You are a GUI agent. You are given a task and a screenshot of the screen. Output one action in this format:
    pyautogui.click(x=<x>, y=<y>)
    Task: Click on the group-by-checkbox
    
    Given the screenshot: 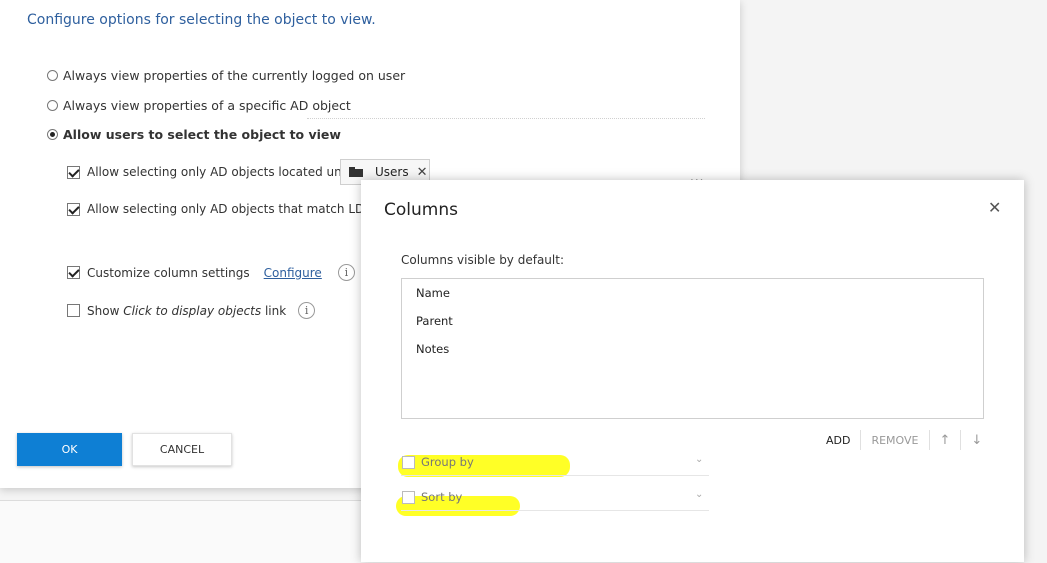 What is the action you would take?
    pyautogui.click(x=408, y=462)
    